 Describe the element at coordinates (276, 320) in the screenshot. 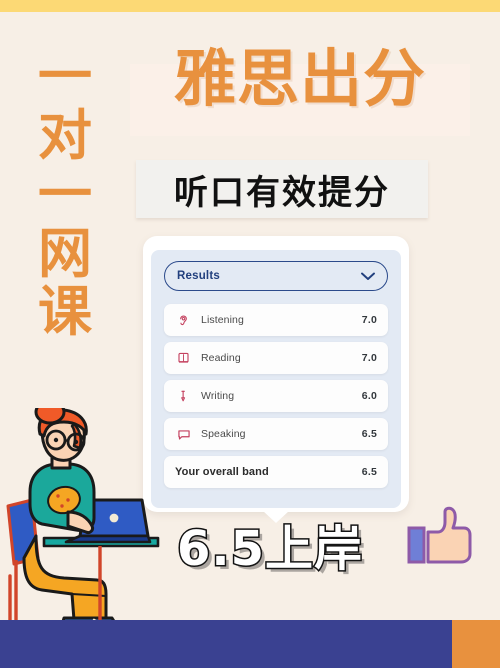

I see `table-row: Listening 7.0` at that location.